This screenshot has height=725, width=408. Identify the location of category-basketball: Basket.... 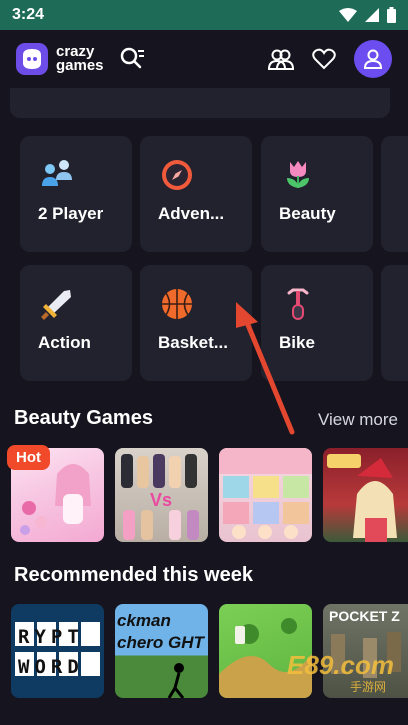
(196, 323).